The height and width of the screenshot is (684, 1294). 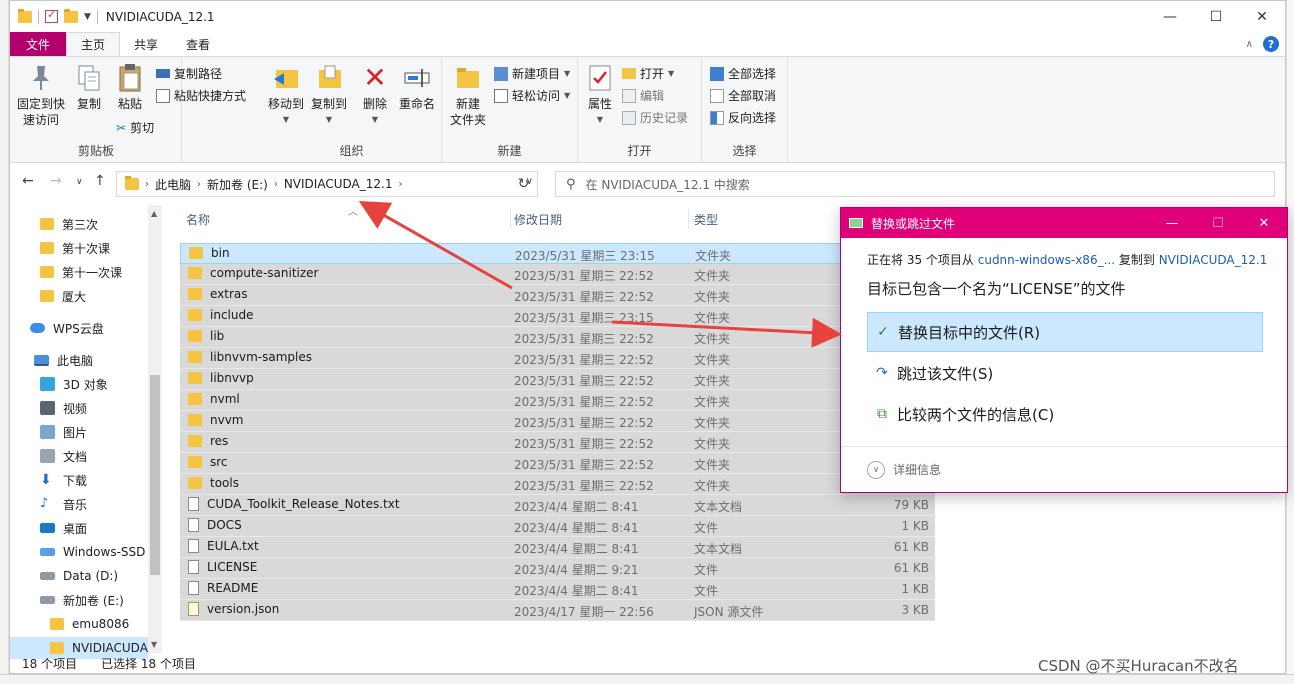 What do you see at coordinates (41, 95) in the screenshot?
I see `pin-quick-access-button: 固定到快 速访问` at bounding box center [41, 95].